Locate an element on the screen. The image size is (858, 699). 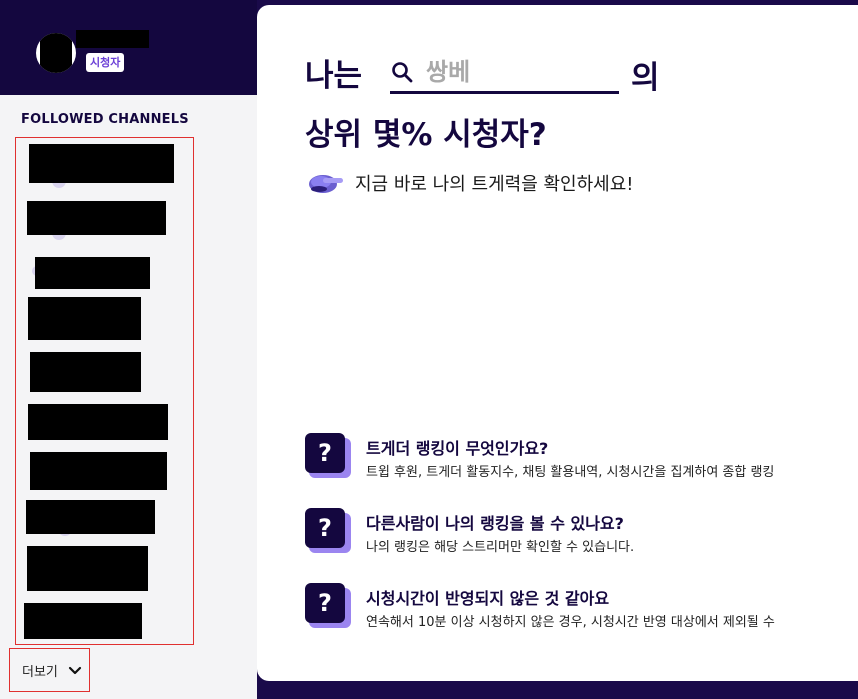
followed-channels-heading: FOLLOWED CHANNELS is located at coordinates (105, 119).